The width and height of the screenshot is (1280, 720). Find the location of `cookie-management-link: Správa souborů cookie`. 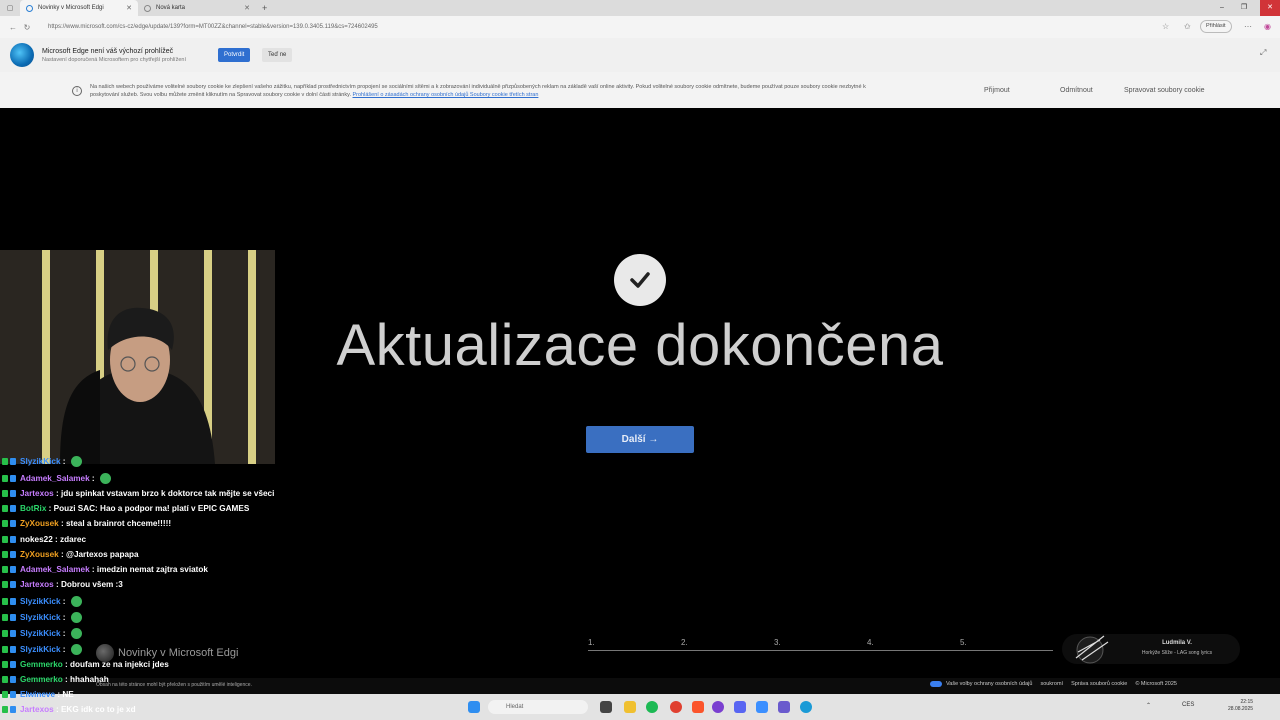

cookie-management-link: Správa souborů cookie is located at coordinates (1099, 684).